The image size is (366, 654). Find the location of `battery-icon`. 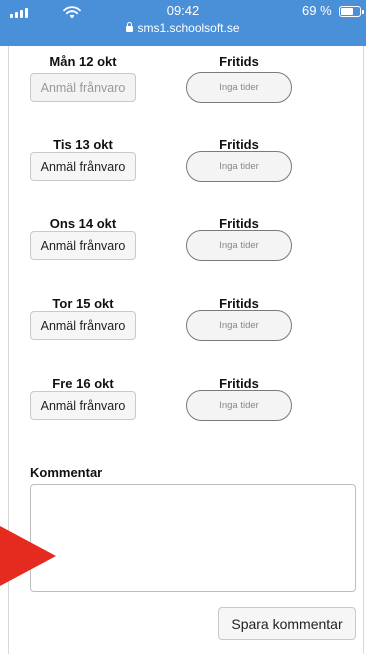

battery-icon is located at coordinates (351, 11).